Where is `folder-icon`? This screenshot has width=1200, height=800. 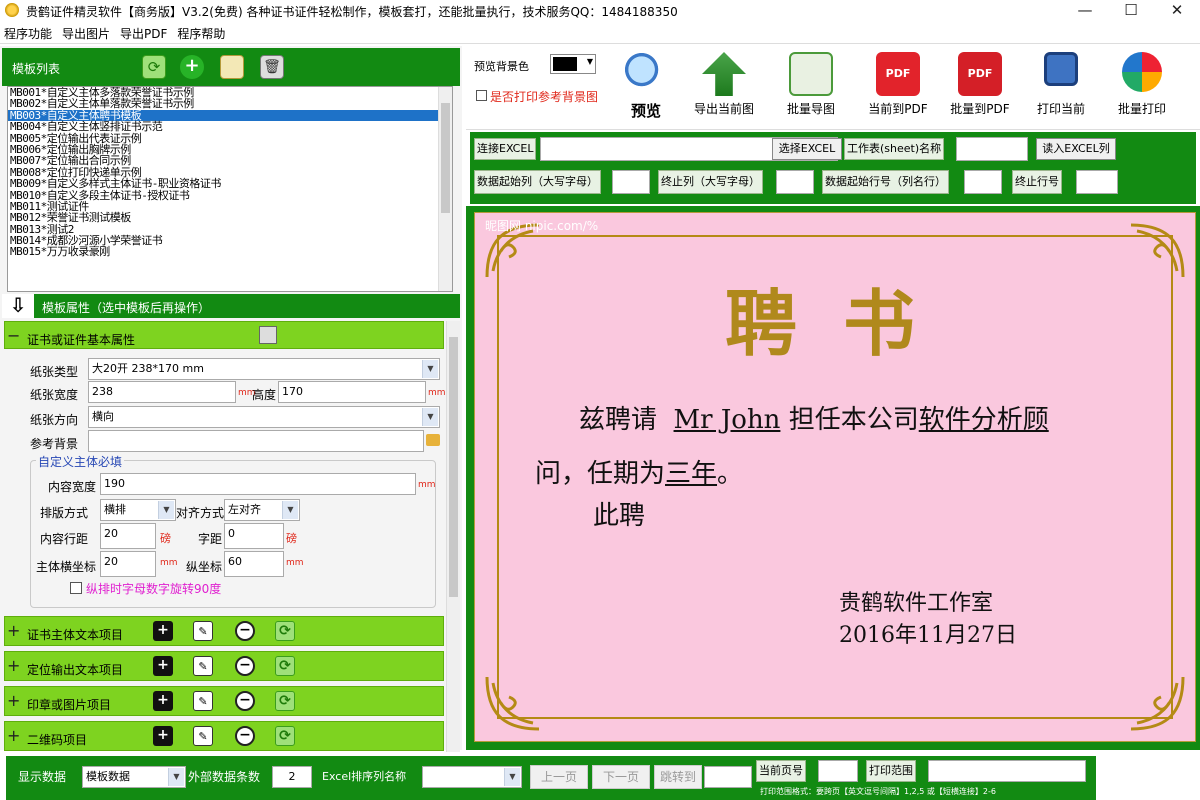
folder-icon is located at coordinates (433, 440).